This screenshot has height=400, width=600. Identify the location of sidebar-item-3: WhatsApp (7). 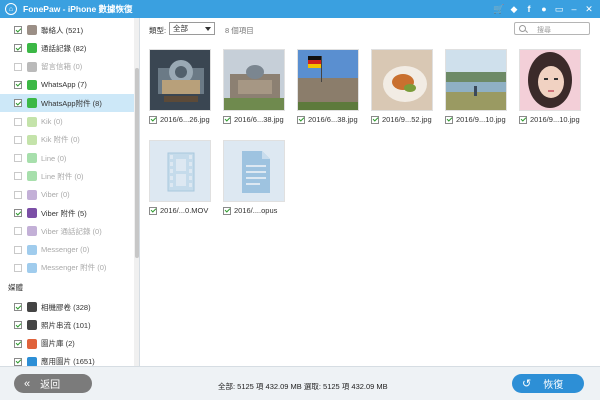
(67, 85).